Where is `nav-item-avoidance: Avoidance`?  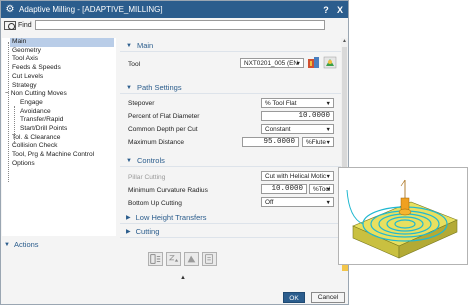 nav-item-avoidance: Avoidance is located at coordinates (35, 112).